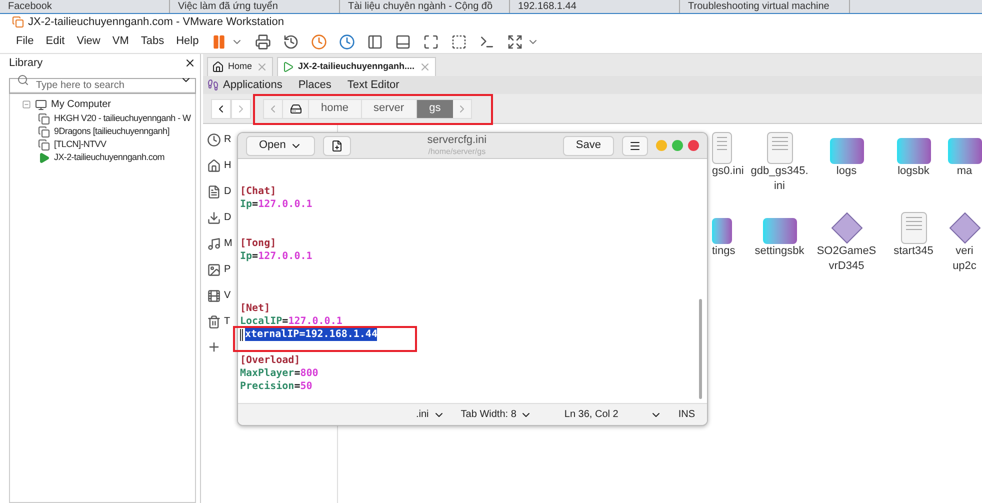  Describe the element at coordinates (228, 243) in the screenshot. I see `sidebar-item: M` at that location.